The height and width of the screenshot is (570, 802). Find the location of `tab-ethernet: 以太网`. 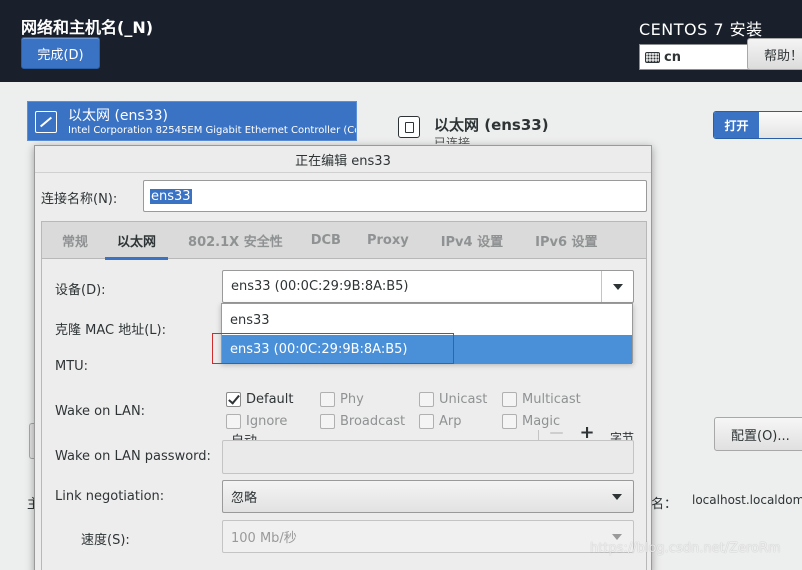

tab-ethernet: 以太网 is located at coordinates (137, 241).